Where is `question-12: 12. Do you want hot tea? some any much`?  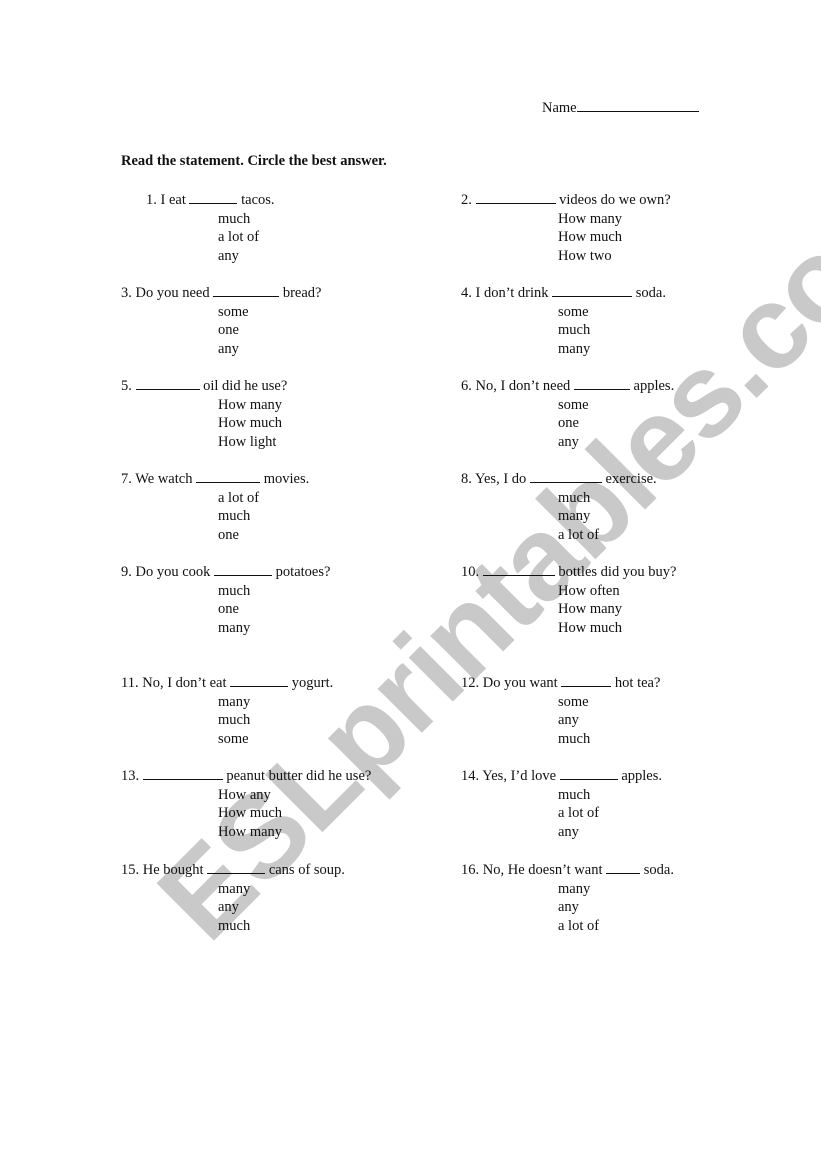
question-12: 12. Do you want hot tea? some any much is located at coordinates (560, 711).